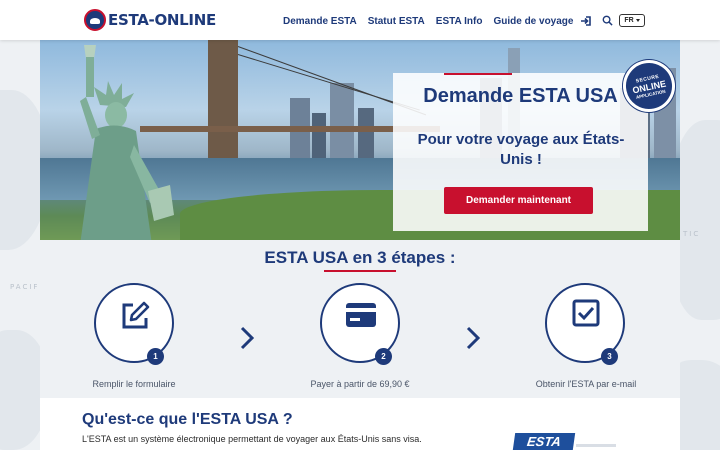  I want to click on esta-logo-tagline, so click(596, 445).